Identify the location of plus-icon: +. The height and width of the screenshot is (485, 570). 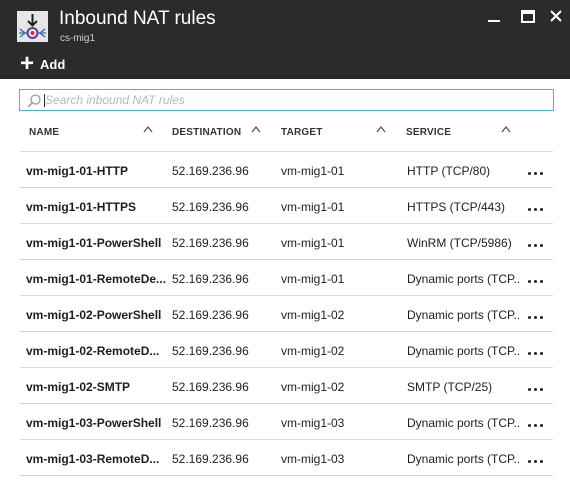
(27, 63).